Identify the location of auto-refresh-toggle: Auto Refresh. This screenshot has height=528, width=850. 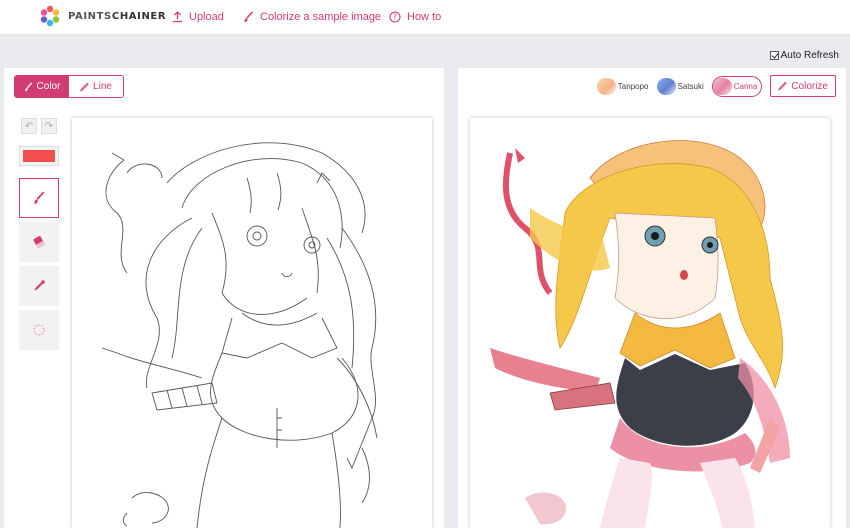
(804, 55).